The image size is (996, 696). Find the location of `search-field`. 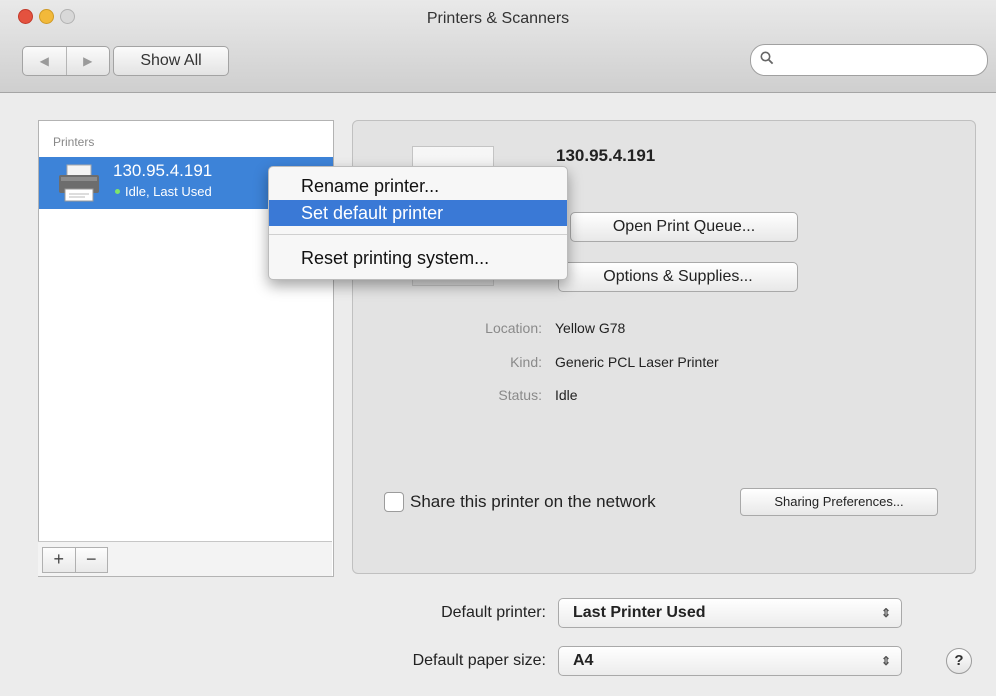

search-field is located at coordinates (869, 60).